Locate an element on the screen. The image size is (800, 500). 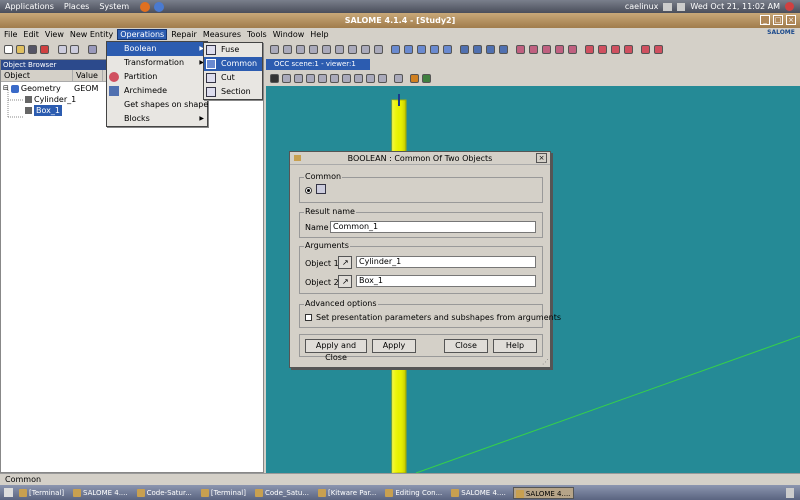
plane-icon is located at coordinates (365, 49).